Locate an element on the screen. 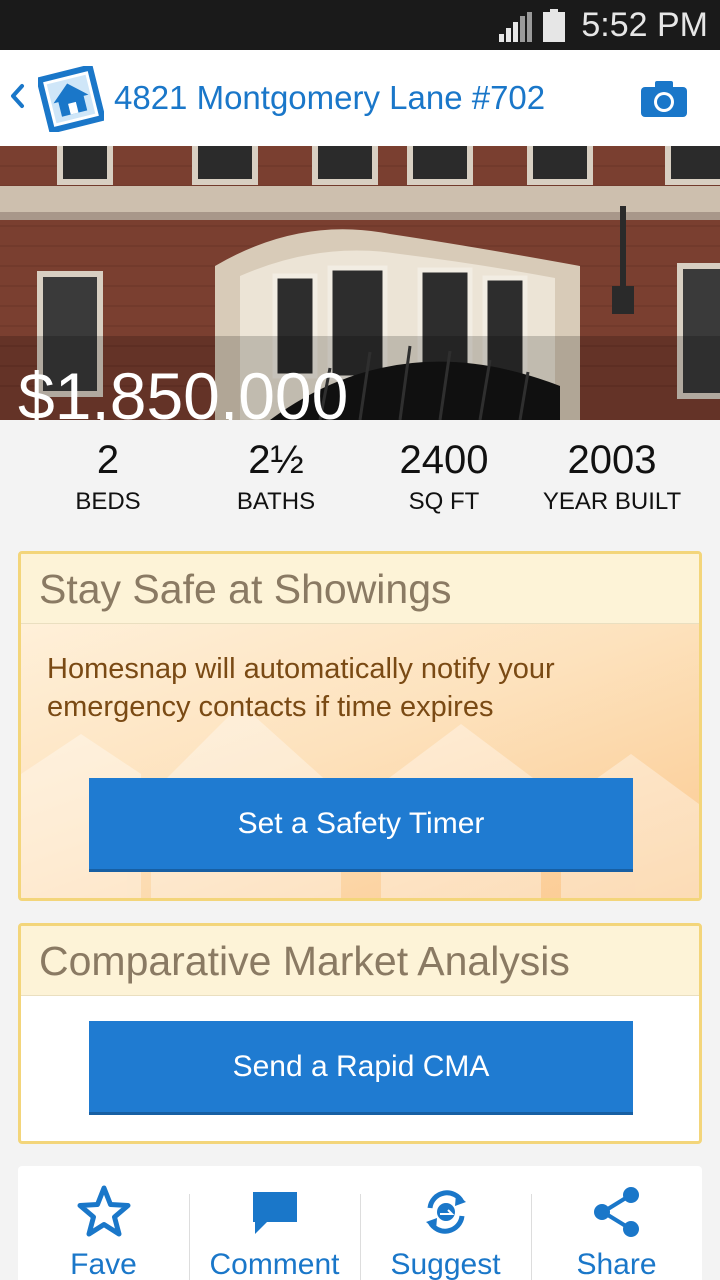 This screenshot has width=720, height=1280. share-icon is located at coordinates (616, 1212).